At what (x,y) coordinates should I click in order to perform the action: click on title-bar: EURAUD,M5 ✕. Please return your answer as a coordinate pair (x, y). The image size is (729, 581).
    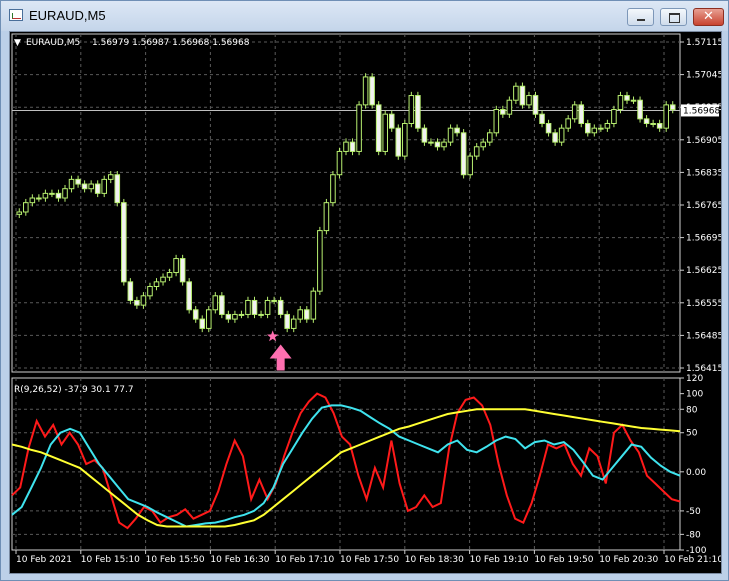
    Looking at the image, I should click on (364, 16).